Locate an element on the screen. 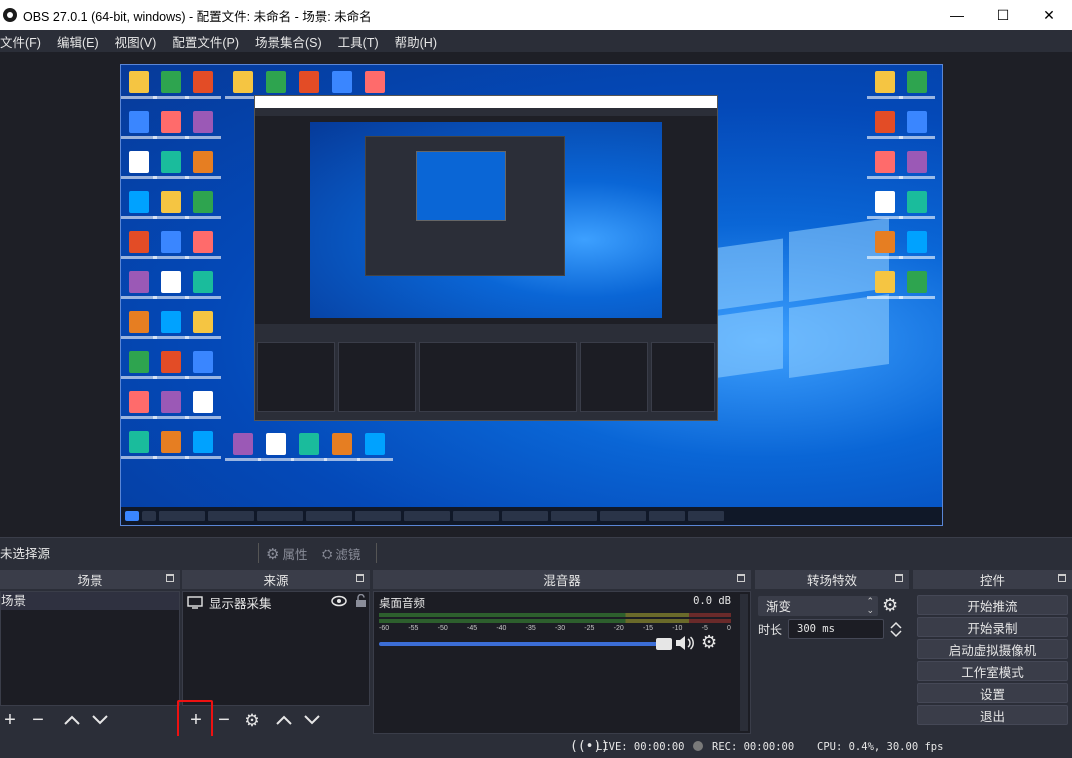  speaker-icon is located at coordinates (685, 643).